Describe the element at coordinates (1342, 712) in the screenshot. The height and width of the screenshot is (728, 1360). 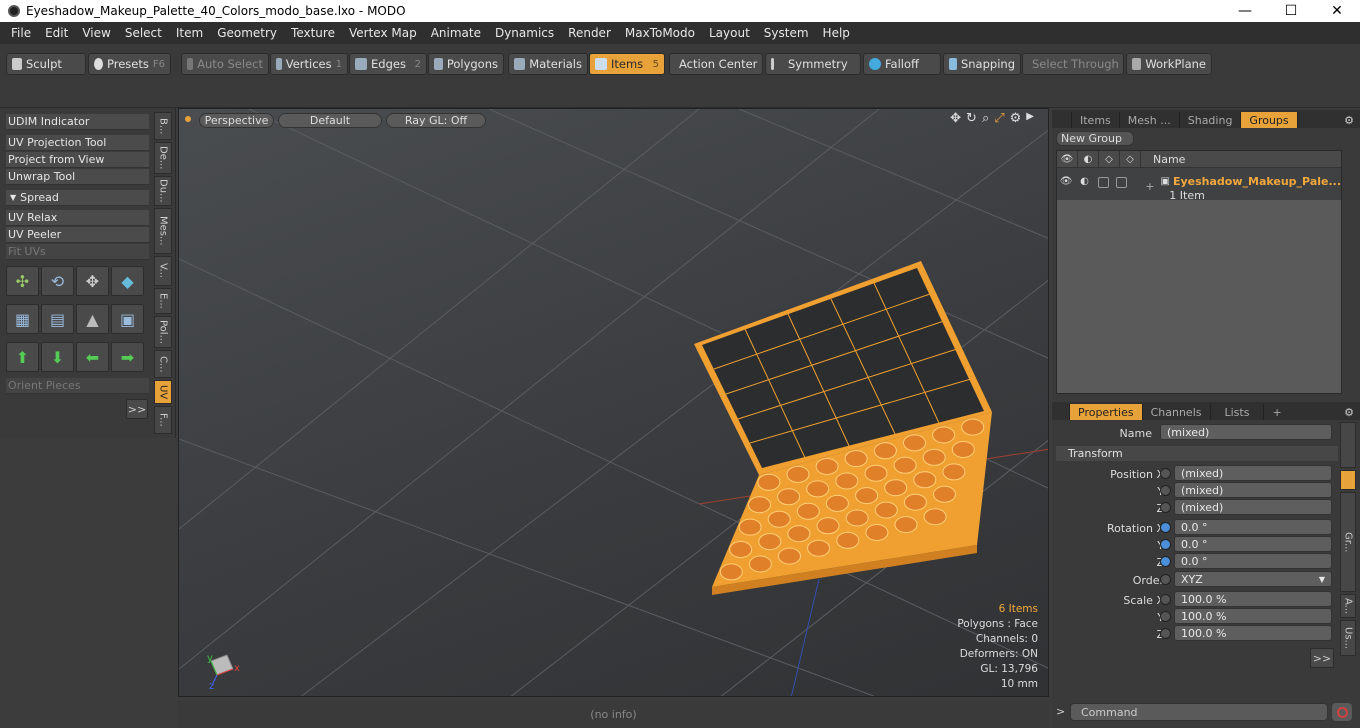
I see `record-macro-button` at that location.